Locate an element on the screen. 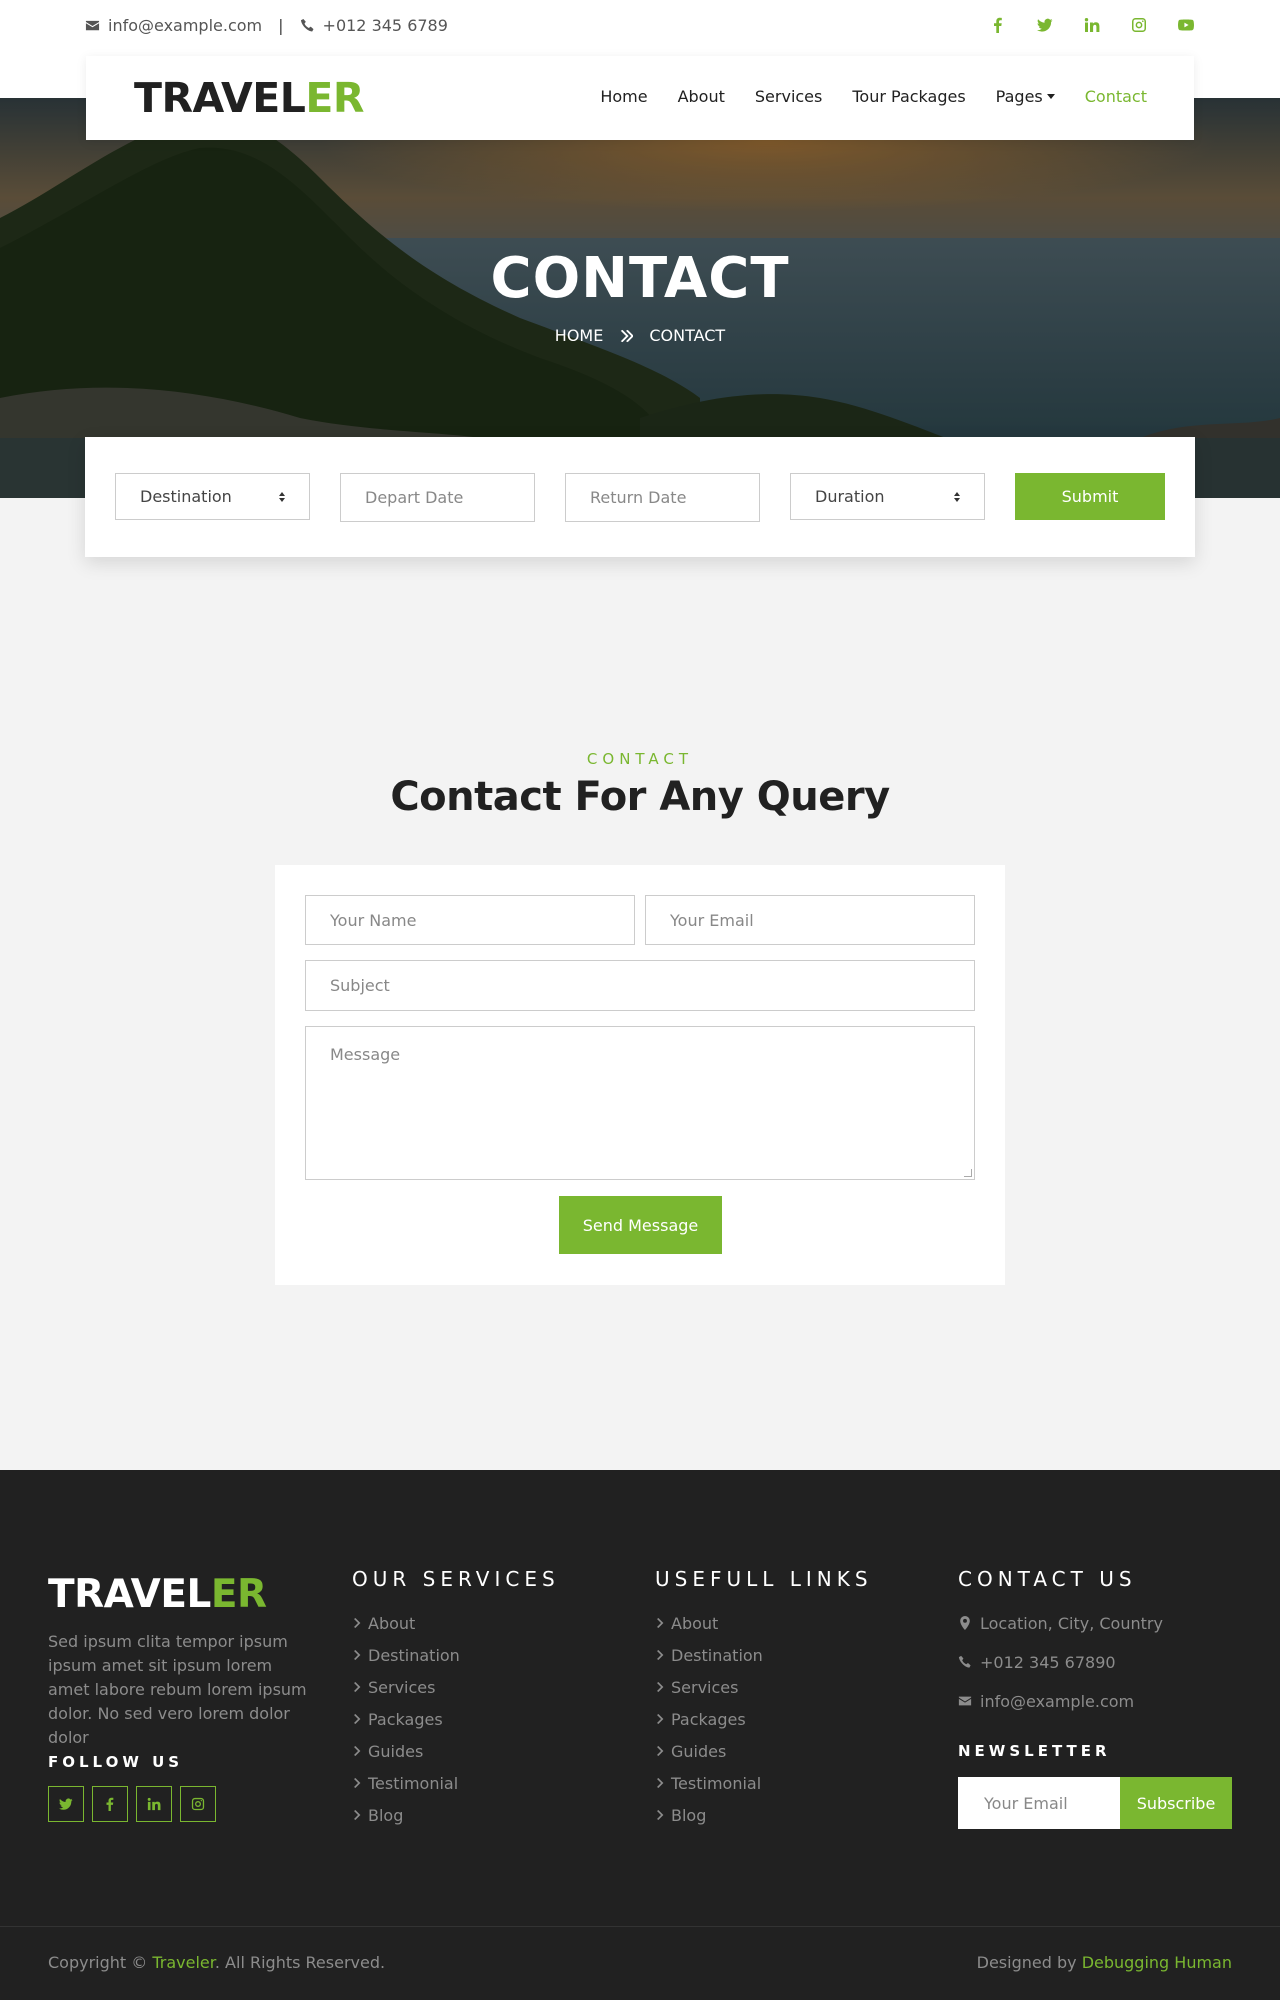 The height and width of the screenshot is (2000, 1280). nav-item-services: Services is located at coordinates (788, 96).